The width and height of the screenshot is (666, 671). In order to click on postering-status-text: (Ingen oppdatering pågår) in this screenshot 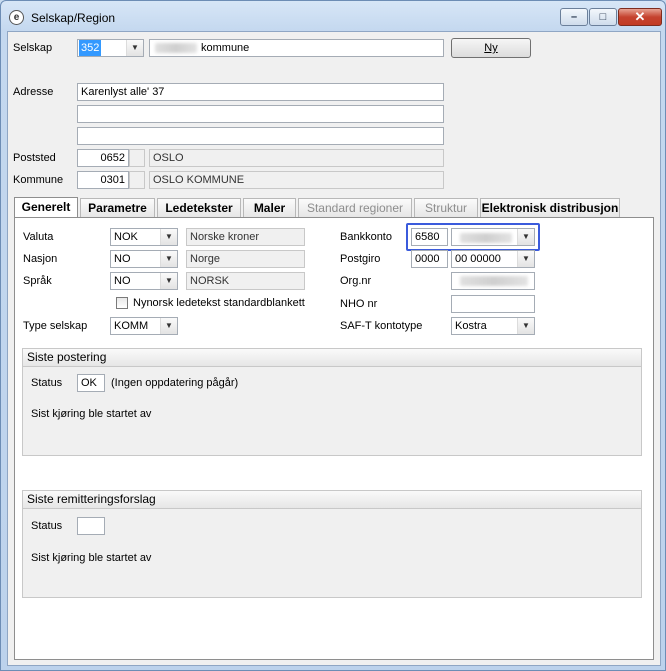, I will do `click(175, 383)`.